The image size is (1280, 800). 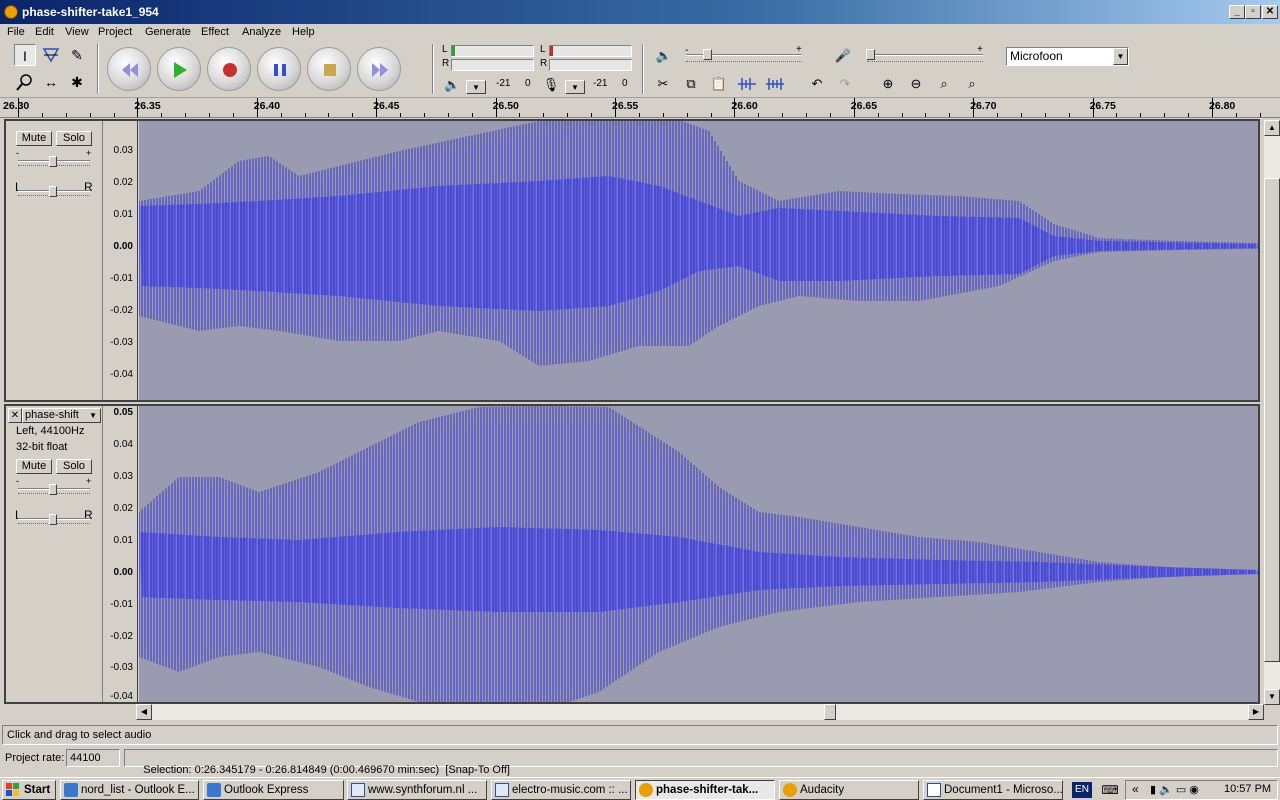 I want to click on language-indicator: EN, so click(x=1082, y=790).